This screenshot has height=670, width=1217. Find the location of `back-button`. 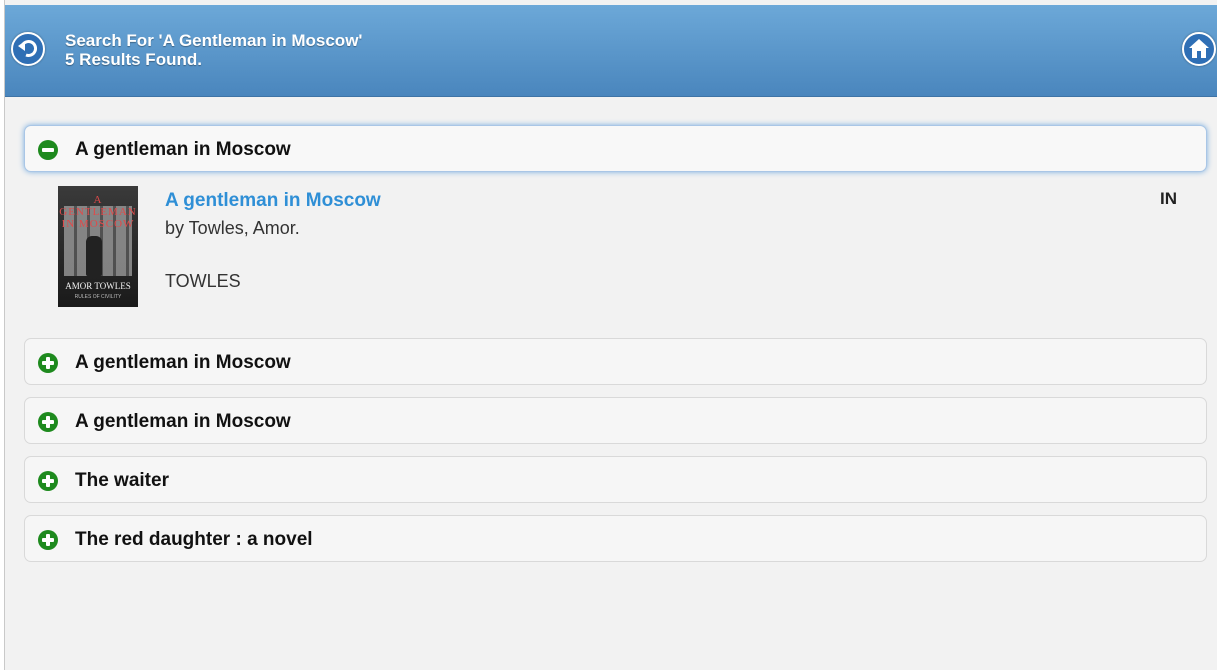

back-button is located at coordinates (28, 49).